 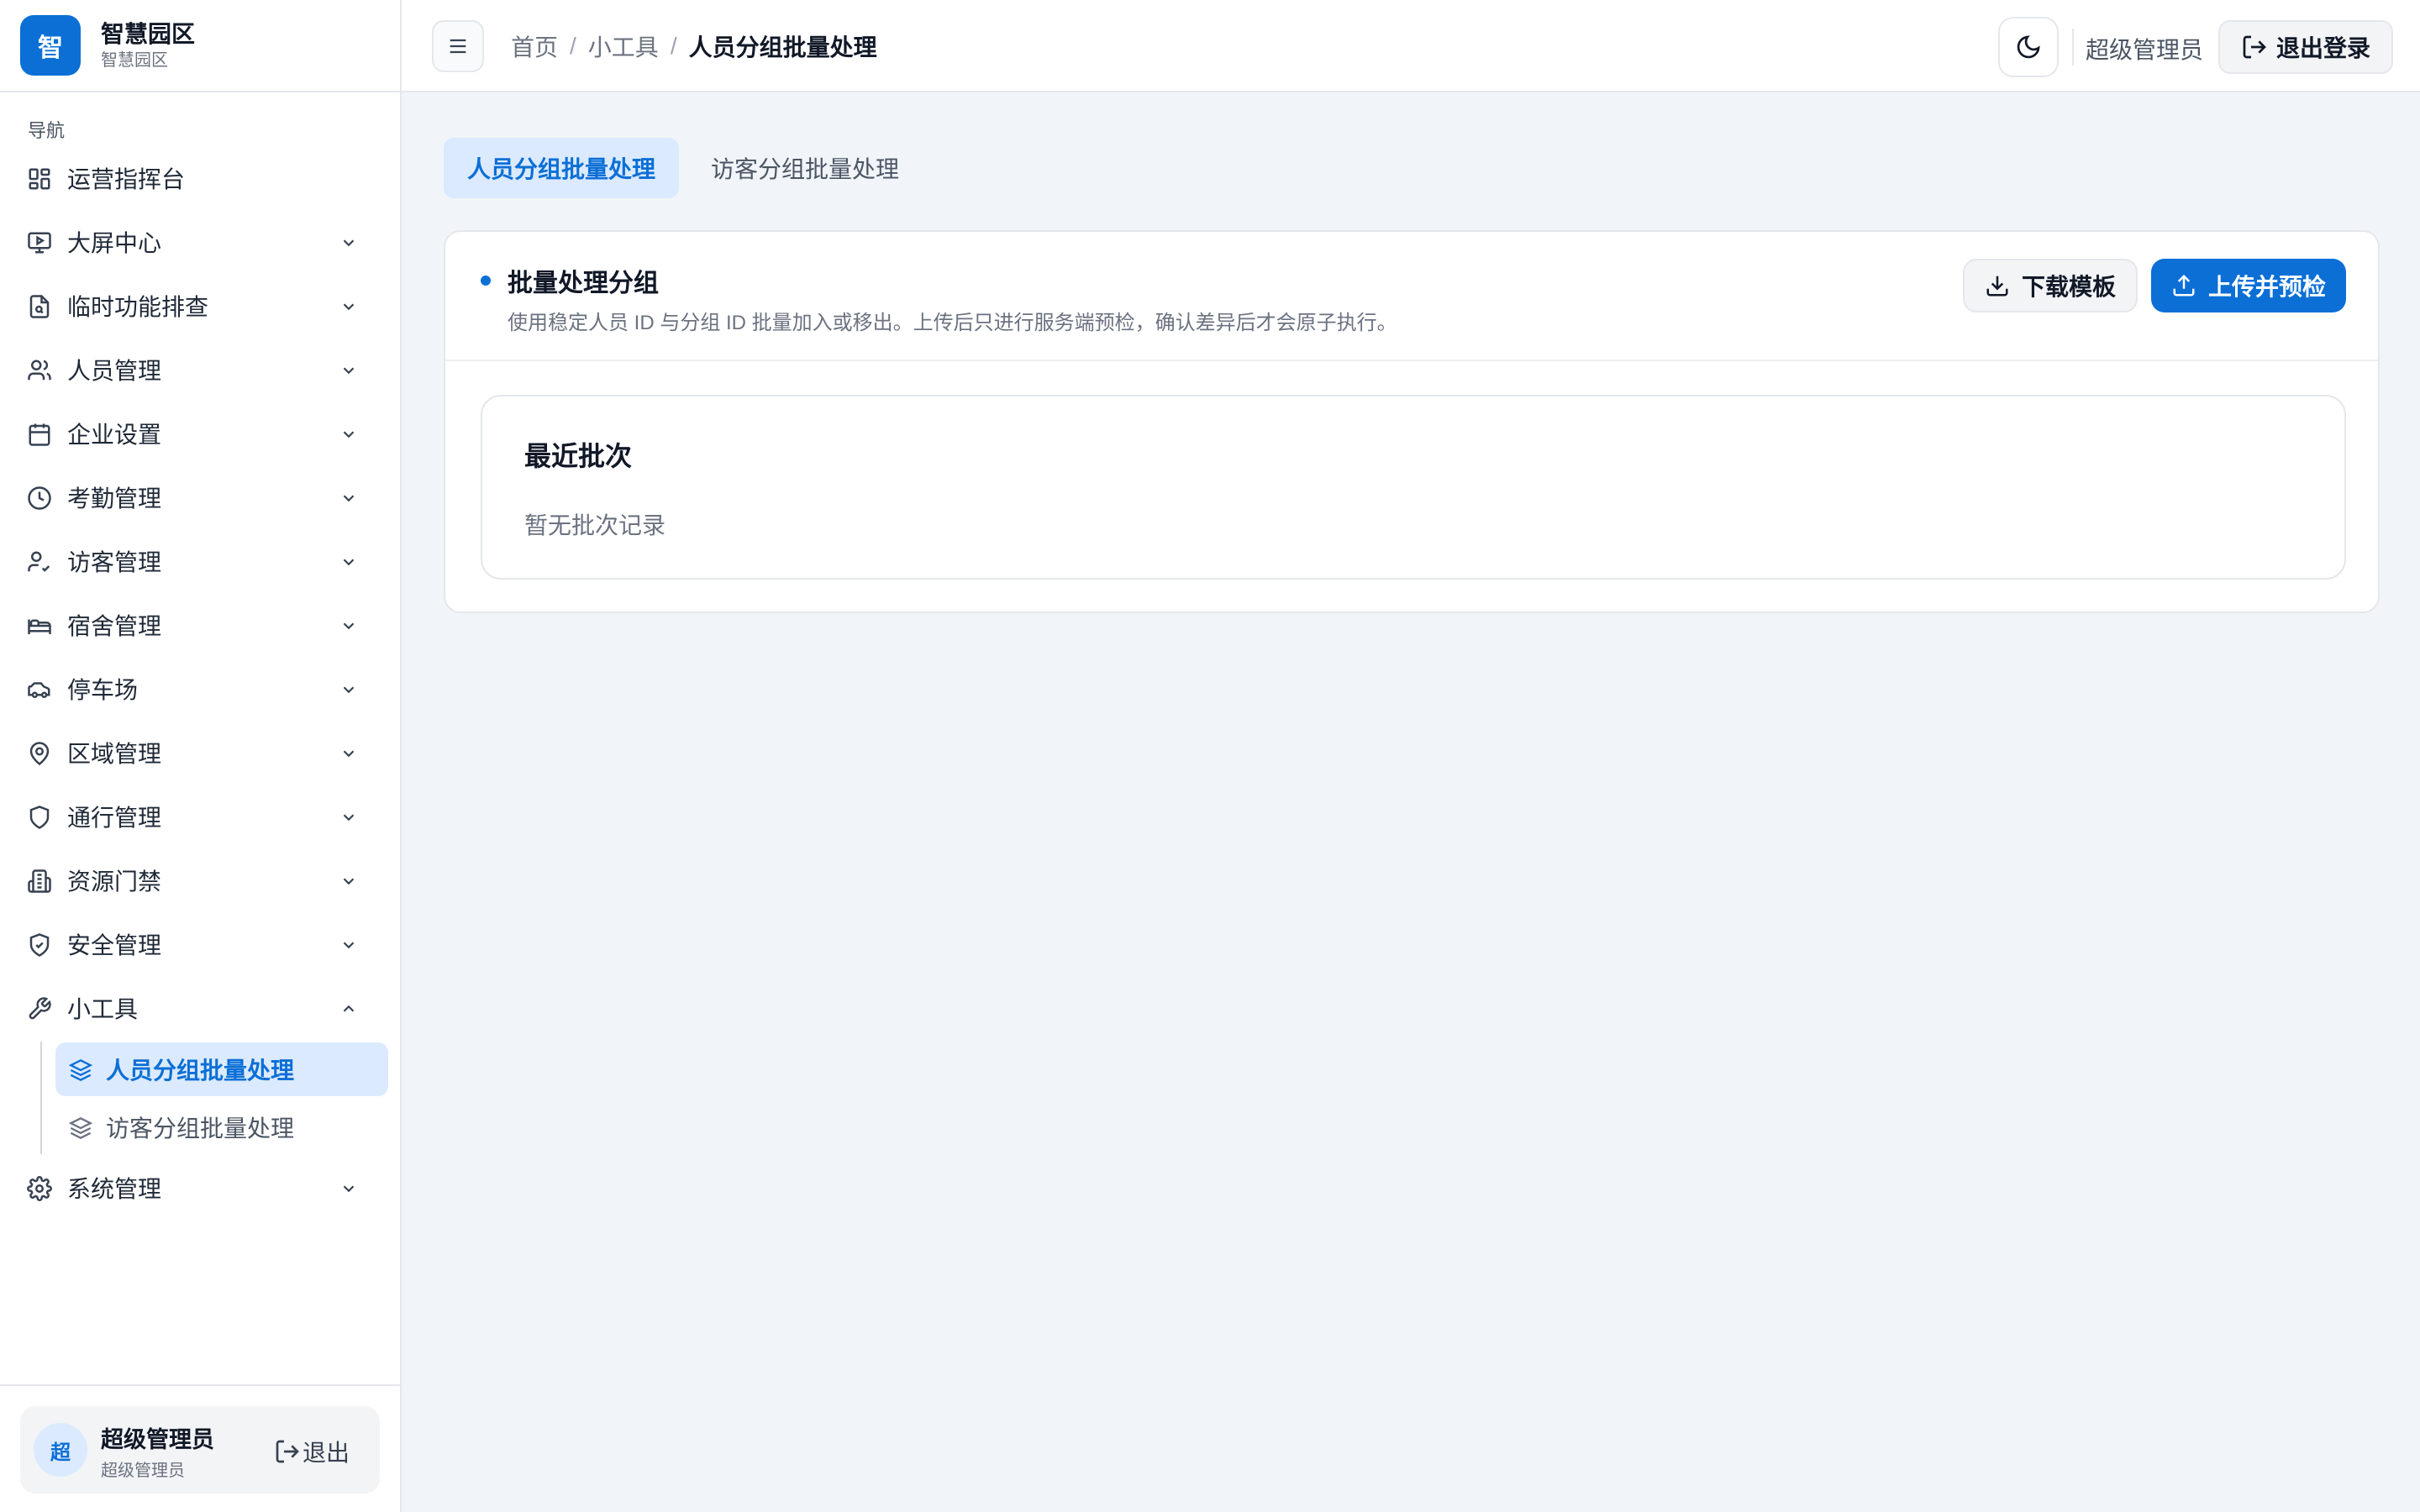 What do you see at coordinates (39, 689) in the screenshot?
I see `car-icon` at bounding box center [39, 689].